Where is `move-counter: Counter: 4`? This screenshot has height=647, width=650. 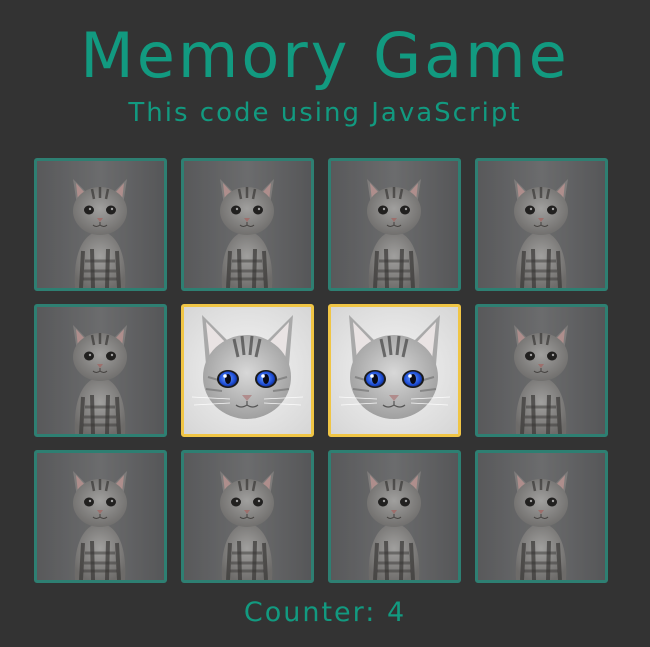 move-counter: Counter: 4 is located at coordinates (325, 613).